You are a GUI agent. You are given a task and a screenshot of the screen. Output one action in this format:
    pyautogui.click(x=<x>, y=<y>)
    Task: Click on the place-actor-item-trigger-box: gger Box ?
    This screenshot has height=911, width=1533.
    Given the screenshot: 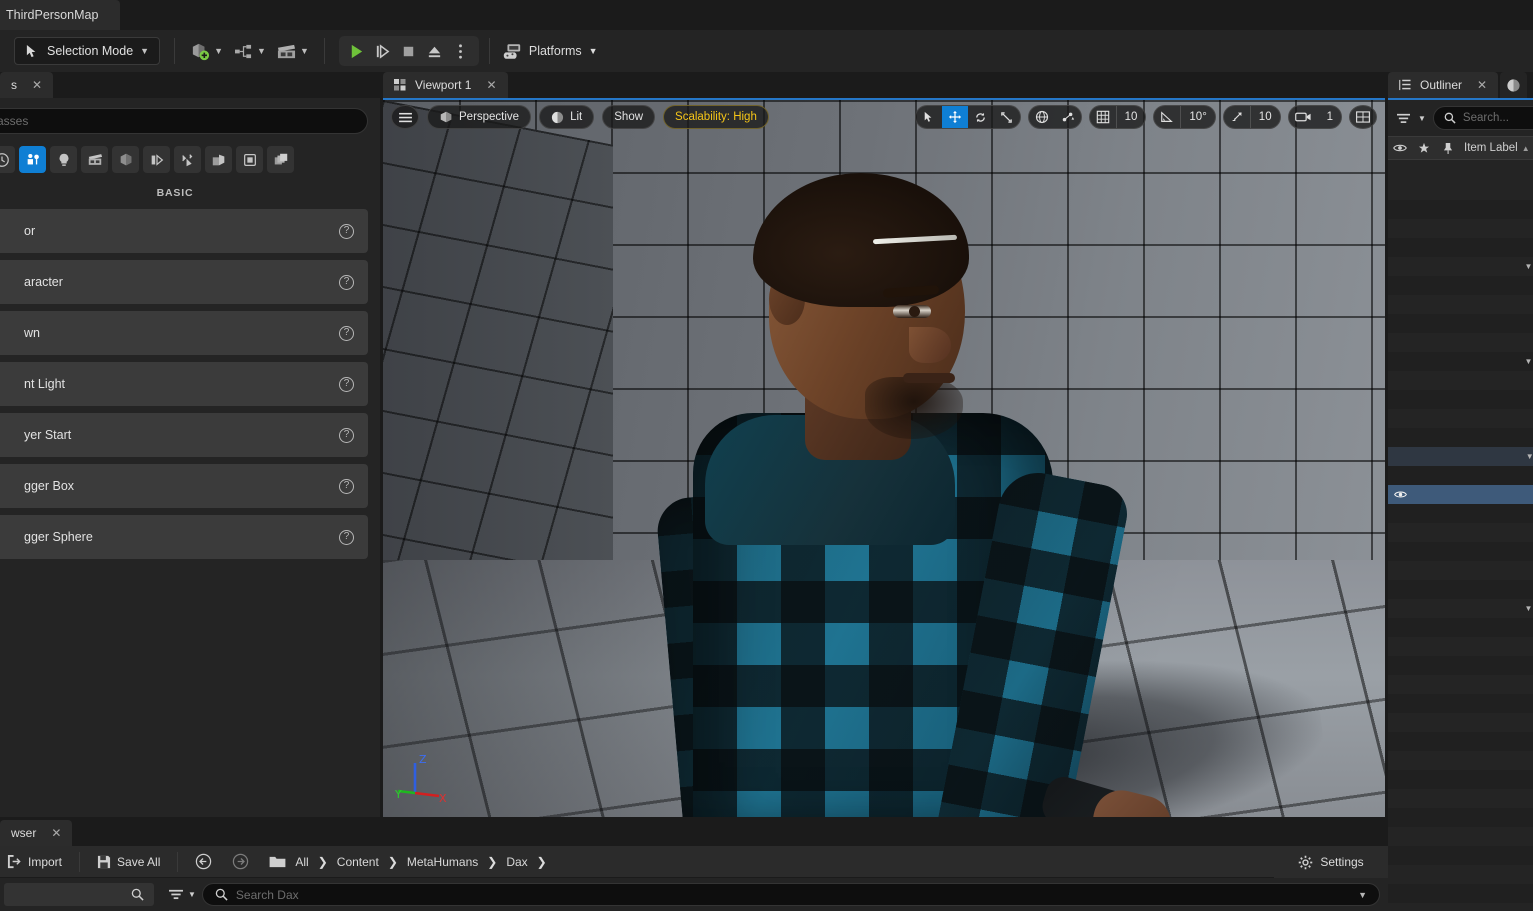 What is the action you would take?
    pyautogui.click(x=184, y=486)
    